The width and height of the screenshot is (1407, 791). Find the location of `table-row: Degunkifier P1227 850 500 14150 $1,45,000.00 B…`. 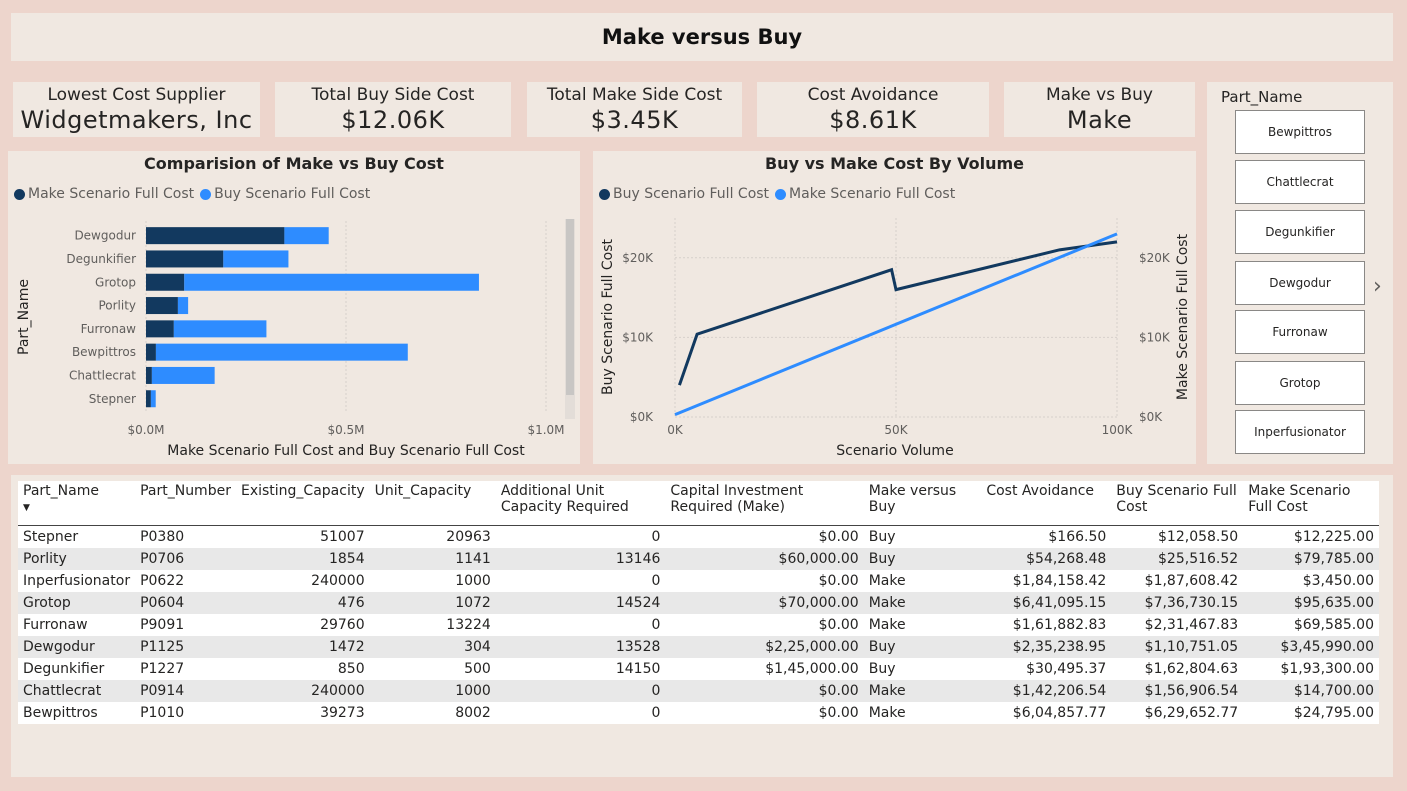

table-row: Degunkifier P1227 850 500 14150 $1,45,000.00 B… is located at coordinates (698, 669).